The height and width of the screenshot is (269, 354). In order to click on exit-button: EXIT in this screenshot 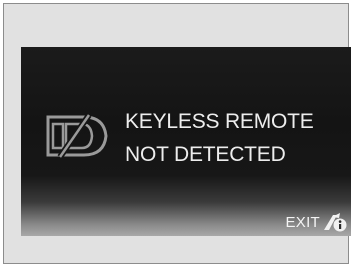, I will do `click(316, 222)`.